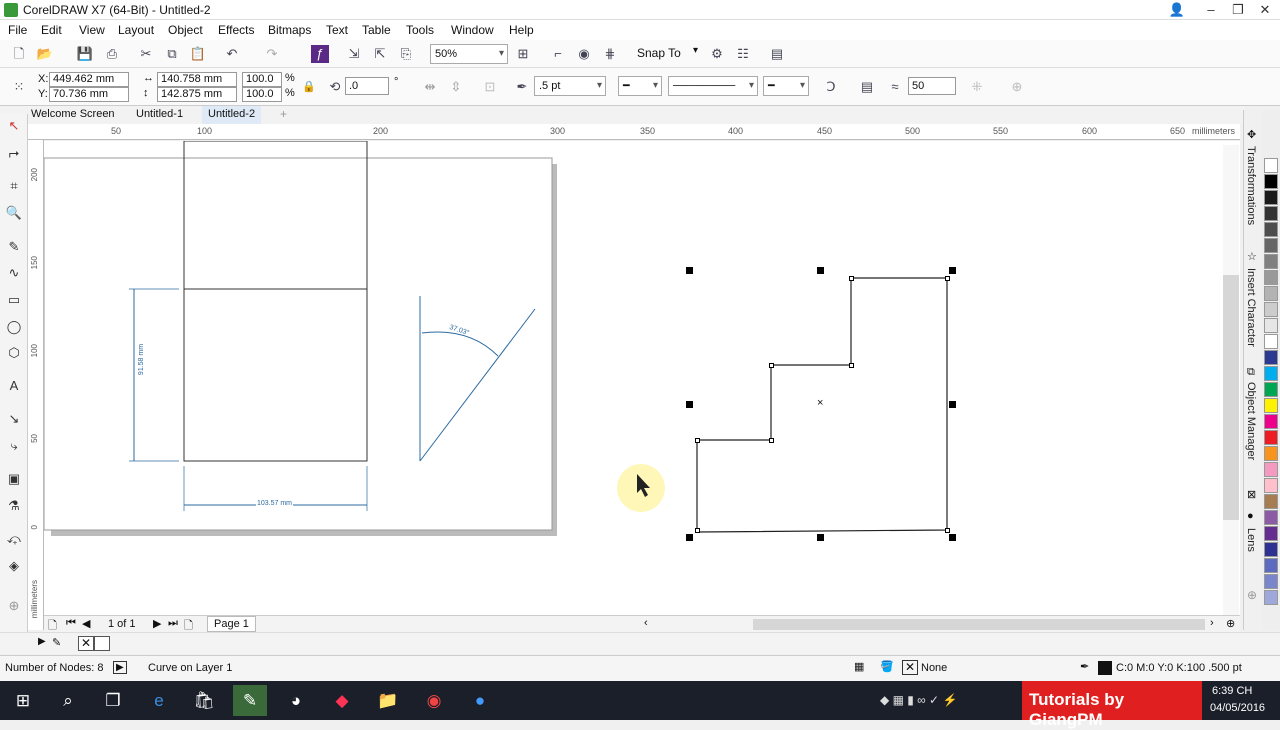  What do you see at coordinates (1211, 10) in the screenshot?
I see `minimize-button: –` at bounding box center [1211, 10].